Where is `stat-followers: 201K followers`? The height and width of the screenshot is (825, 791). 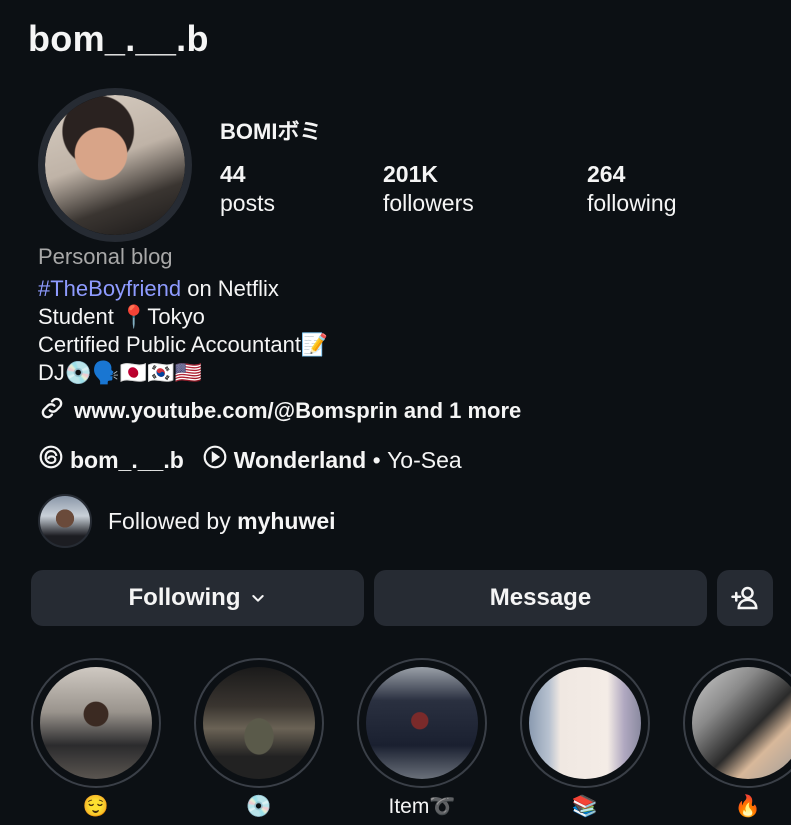 stat-followers: 201K followers is located at coordinates (428, 189).